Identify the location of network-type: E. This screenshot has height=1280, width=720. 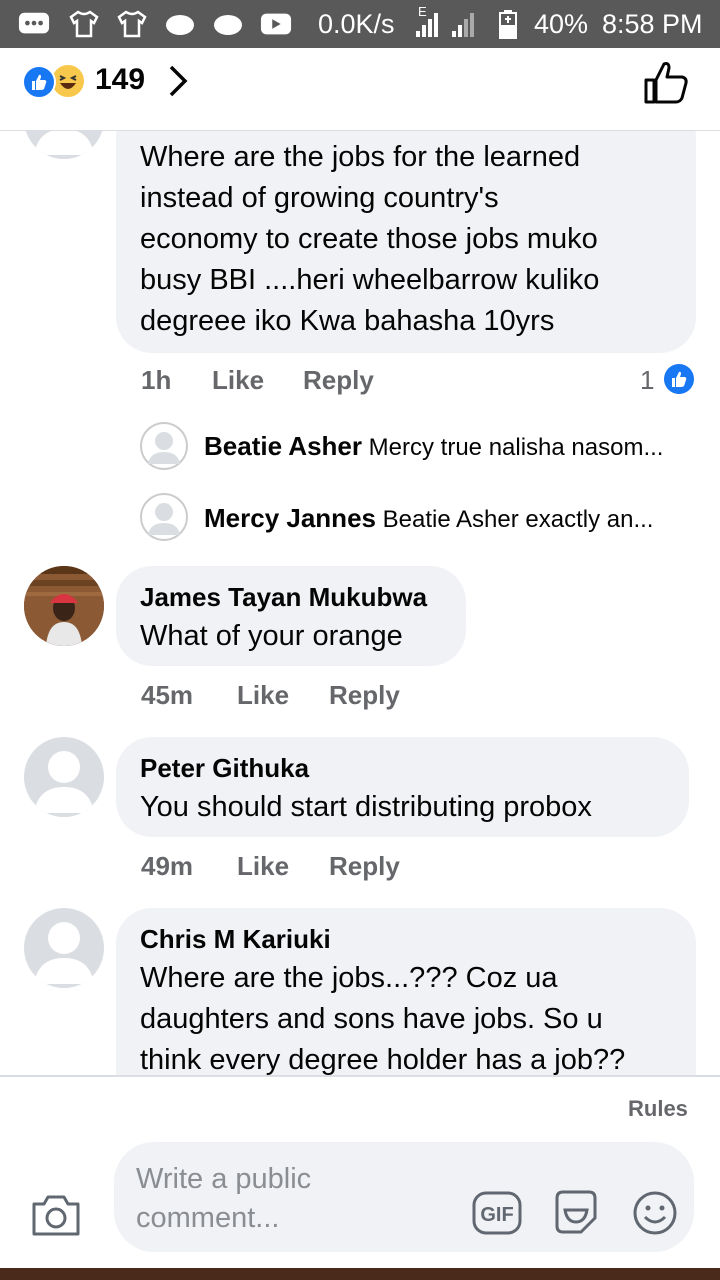
(422, 11).